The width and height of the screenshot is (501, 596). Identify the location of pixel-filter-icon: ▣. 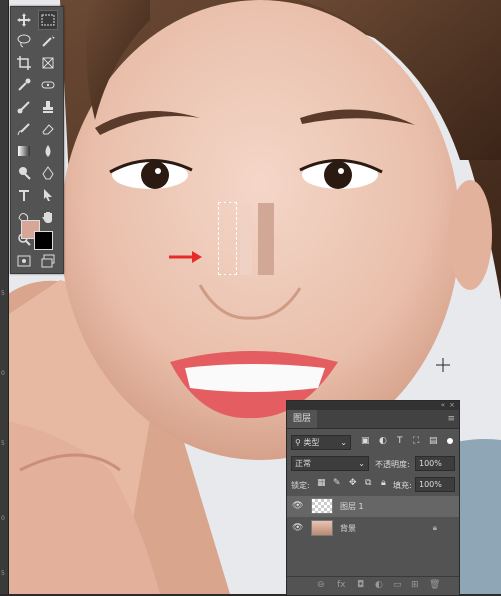
(365, 441).